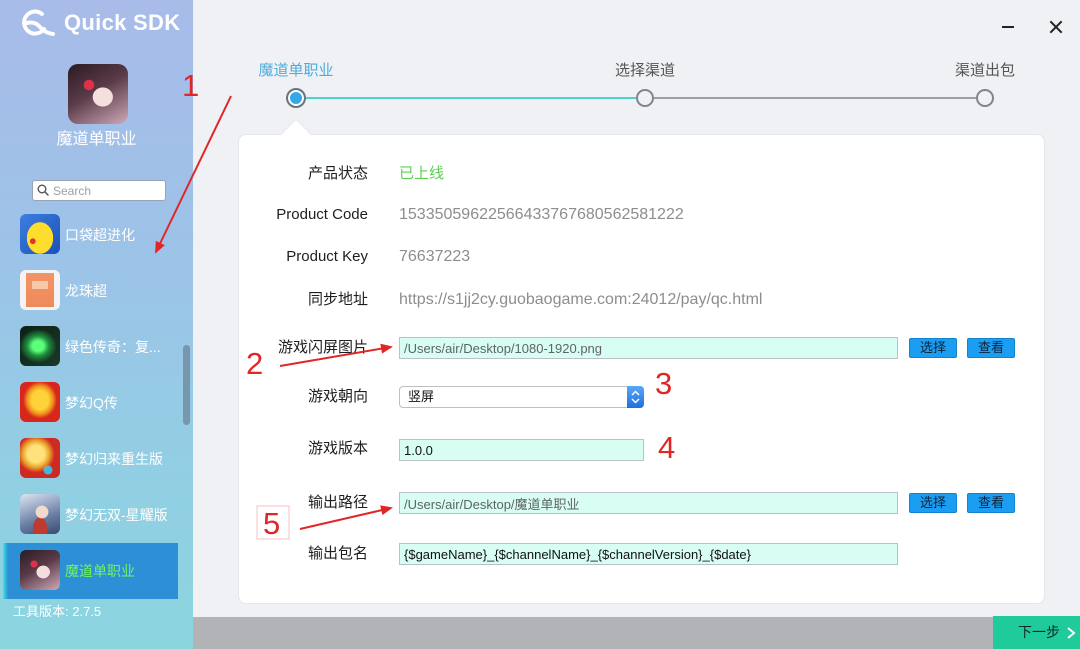  Describe the element at coordinates (186, 385) in the screenshot. I see `sidebar-scrollbar` at that location.